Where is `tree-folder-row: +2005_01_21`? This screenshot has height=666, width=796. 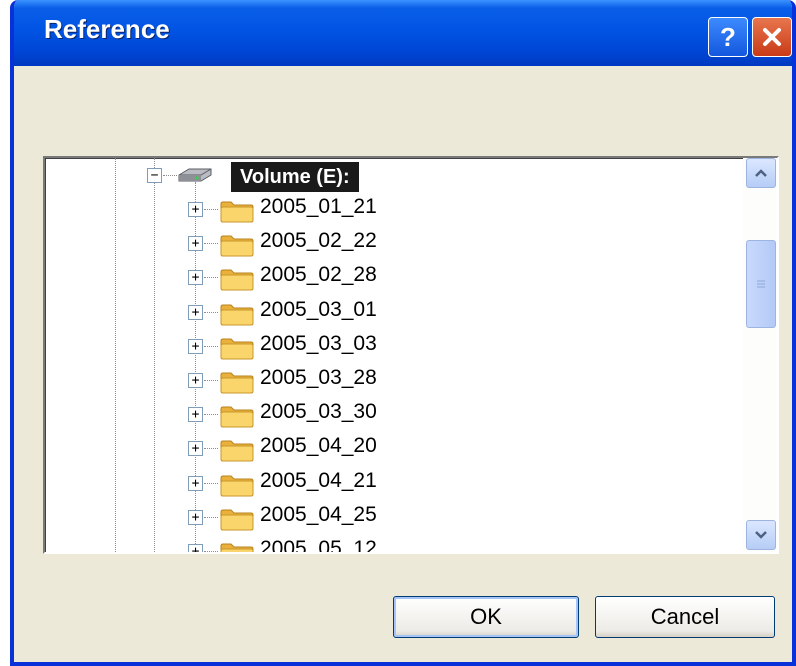 tree-folder-row: +2005_01_21 is located at coordinates (395, 209).